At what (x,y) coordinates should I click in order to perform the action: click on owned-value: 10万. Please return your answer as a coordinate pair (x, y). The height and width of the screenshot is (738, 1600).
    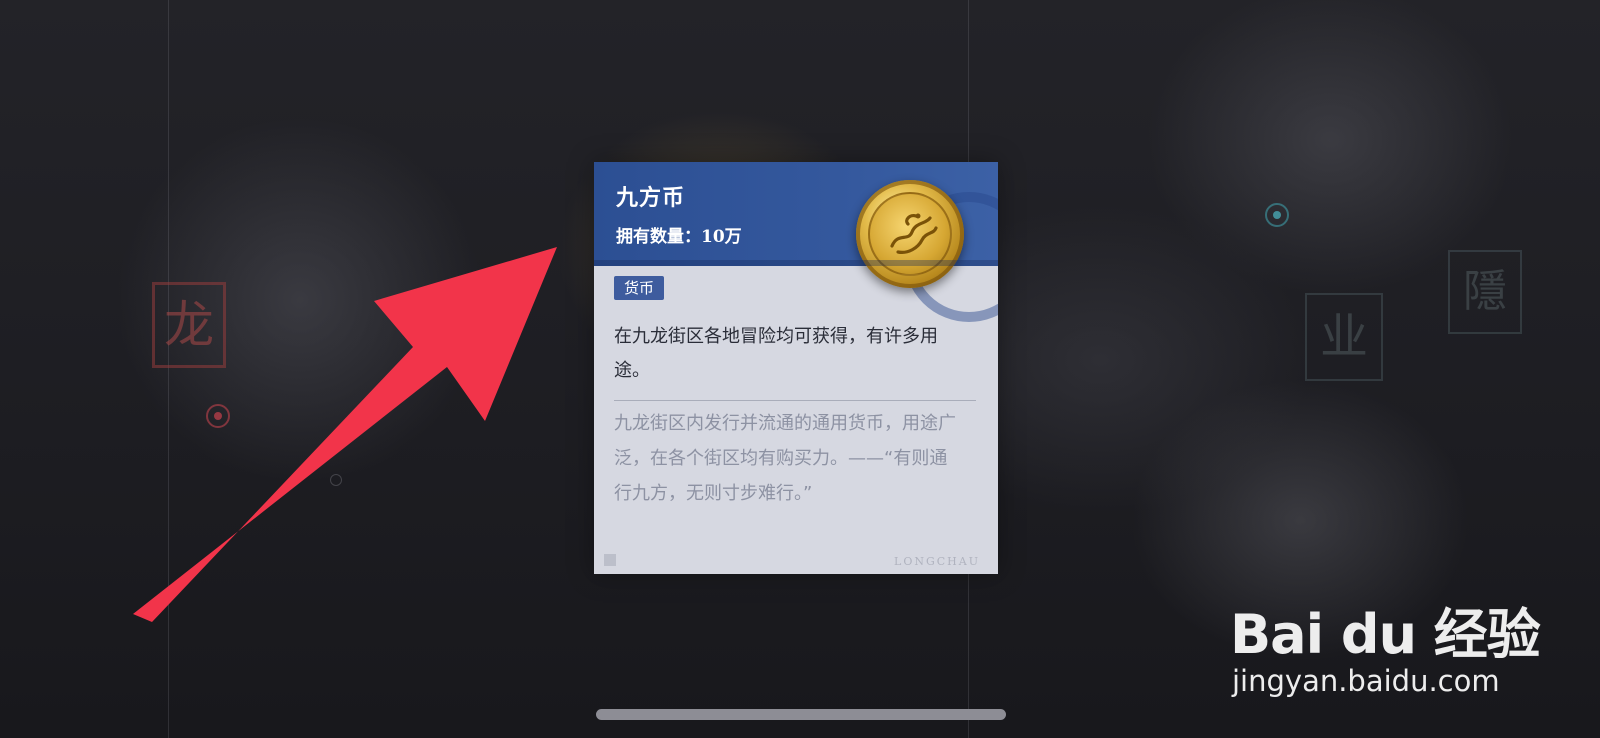
    Looking at the image, I should click on (721, 237).